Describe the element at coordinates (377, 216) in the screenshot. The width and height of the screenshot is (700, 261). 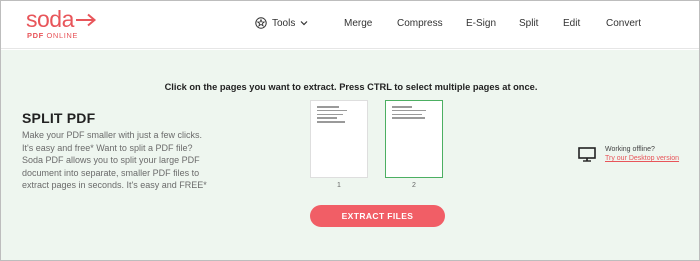
I see `extract-files-button: EXTRACT FILES` at that location.